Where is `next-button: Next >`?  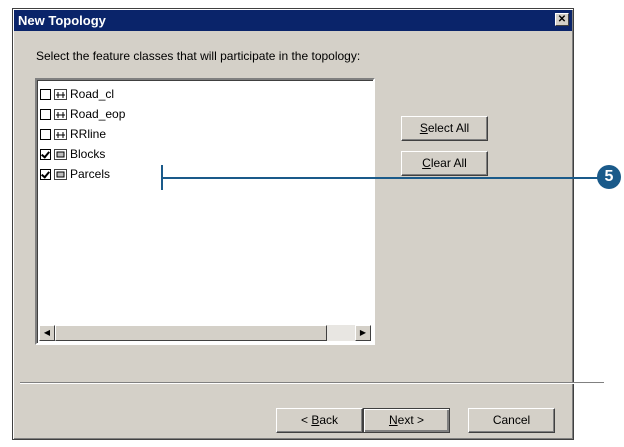 next-button: Next > is located at coordinates (406, 420).